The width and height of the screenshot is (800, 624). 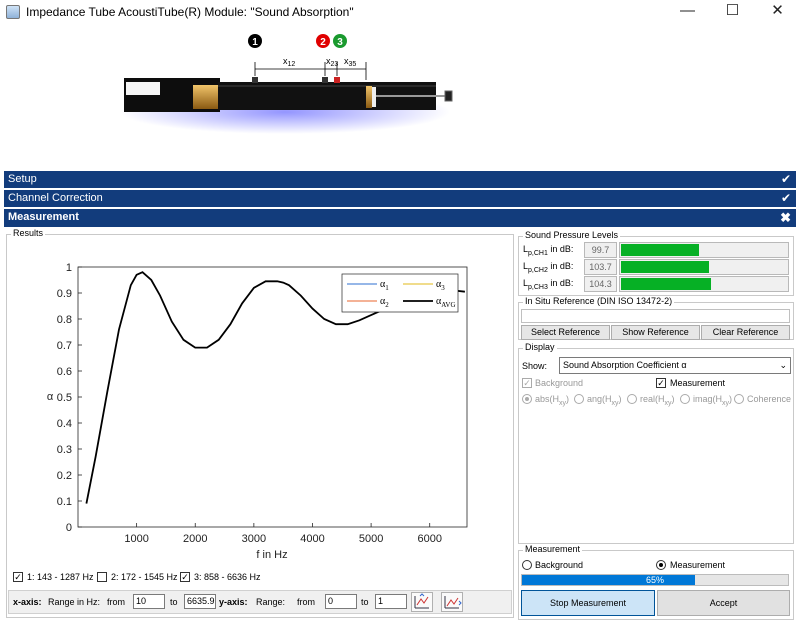 I want to click on show-select-value: Sound Absorption Coefficient α, so click(x=625, y=365).